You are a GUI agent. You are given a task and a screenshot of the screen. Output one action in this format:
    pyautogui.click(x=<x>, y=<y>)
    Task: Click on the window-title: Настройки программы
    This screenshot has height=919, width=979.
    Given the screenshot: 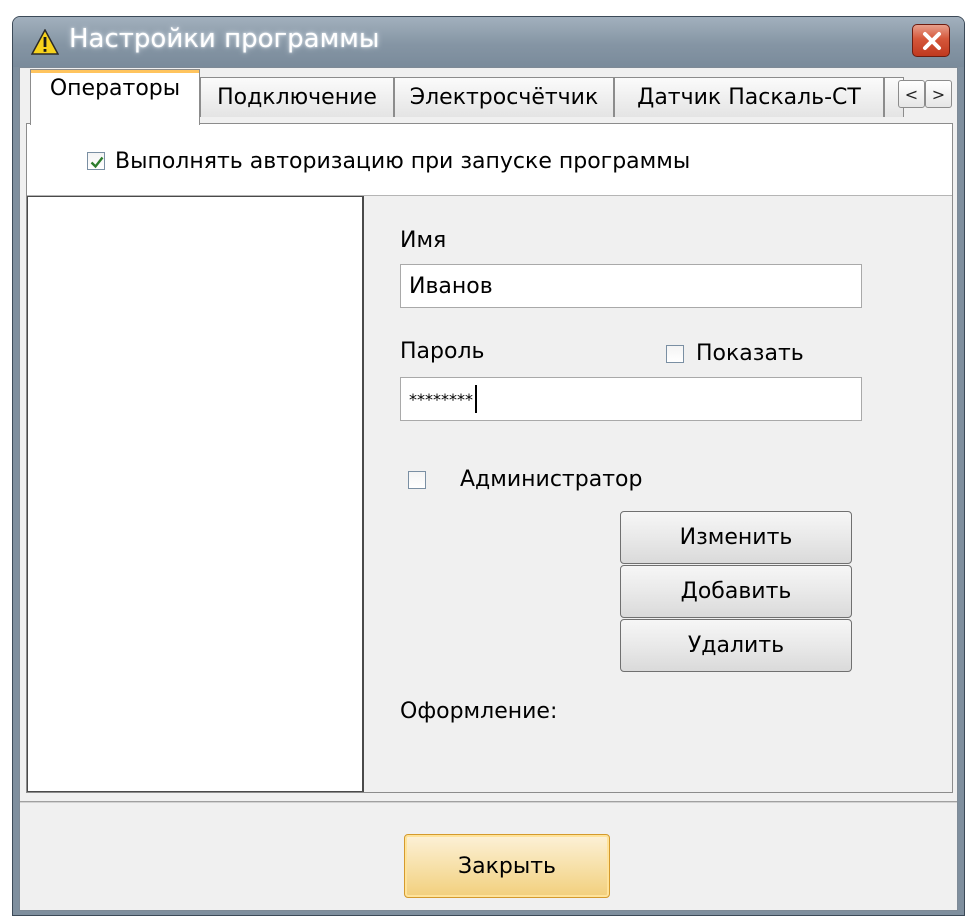 What is the action you would take?
    pyautogui.click(x=224, y=39)
    